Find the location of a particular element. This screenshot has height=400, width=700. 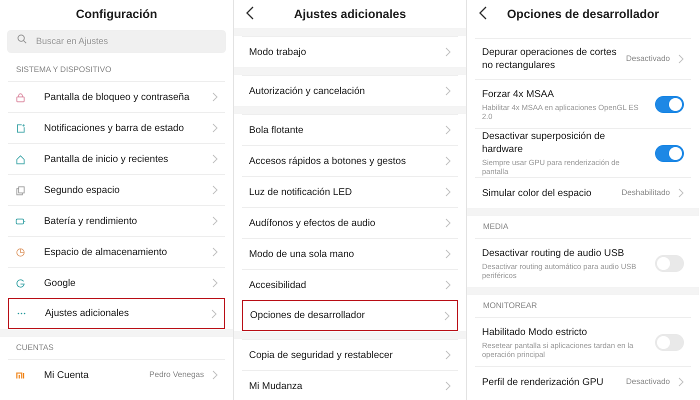

settings-row: Bola flotante is located at coordinates (350, 129).